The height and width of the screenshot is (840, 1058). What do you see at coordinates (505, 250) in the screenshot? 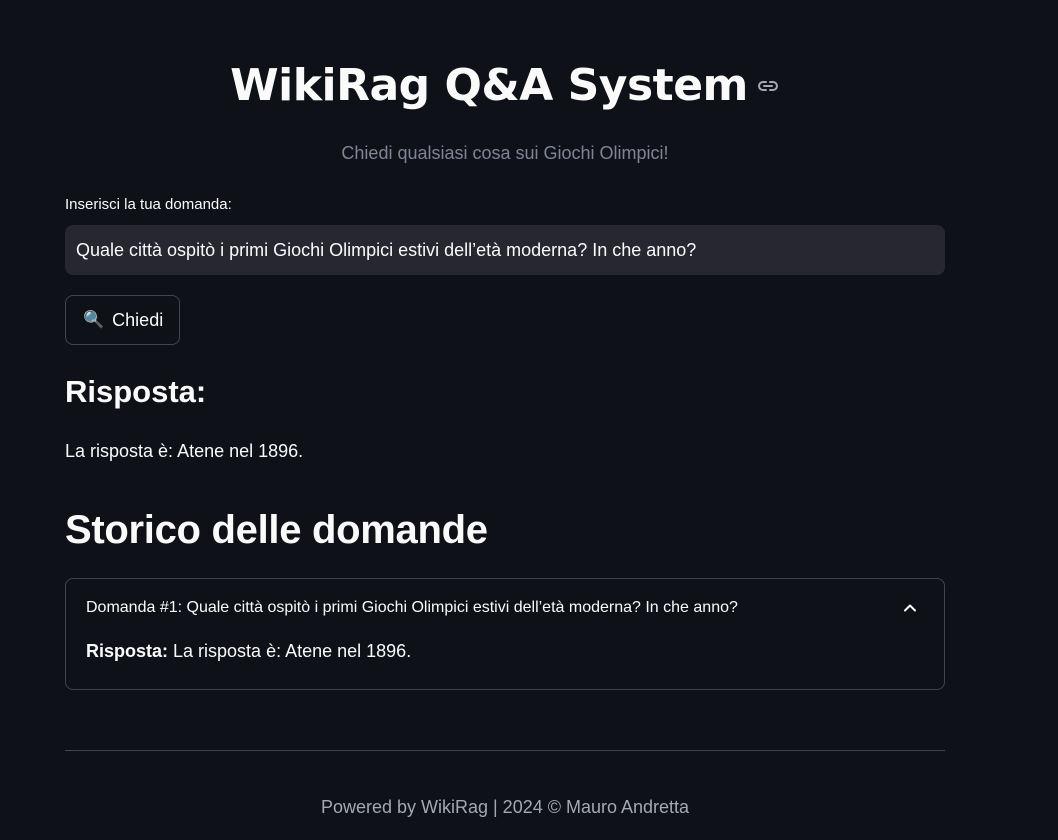
I see `question-input` at bounding box center [505, 250].